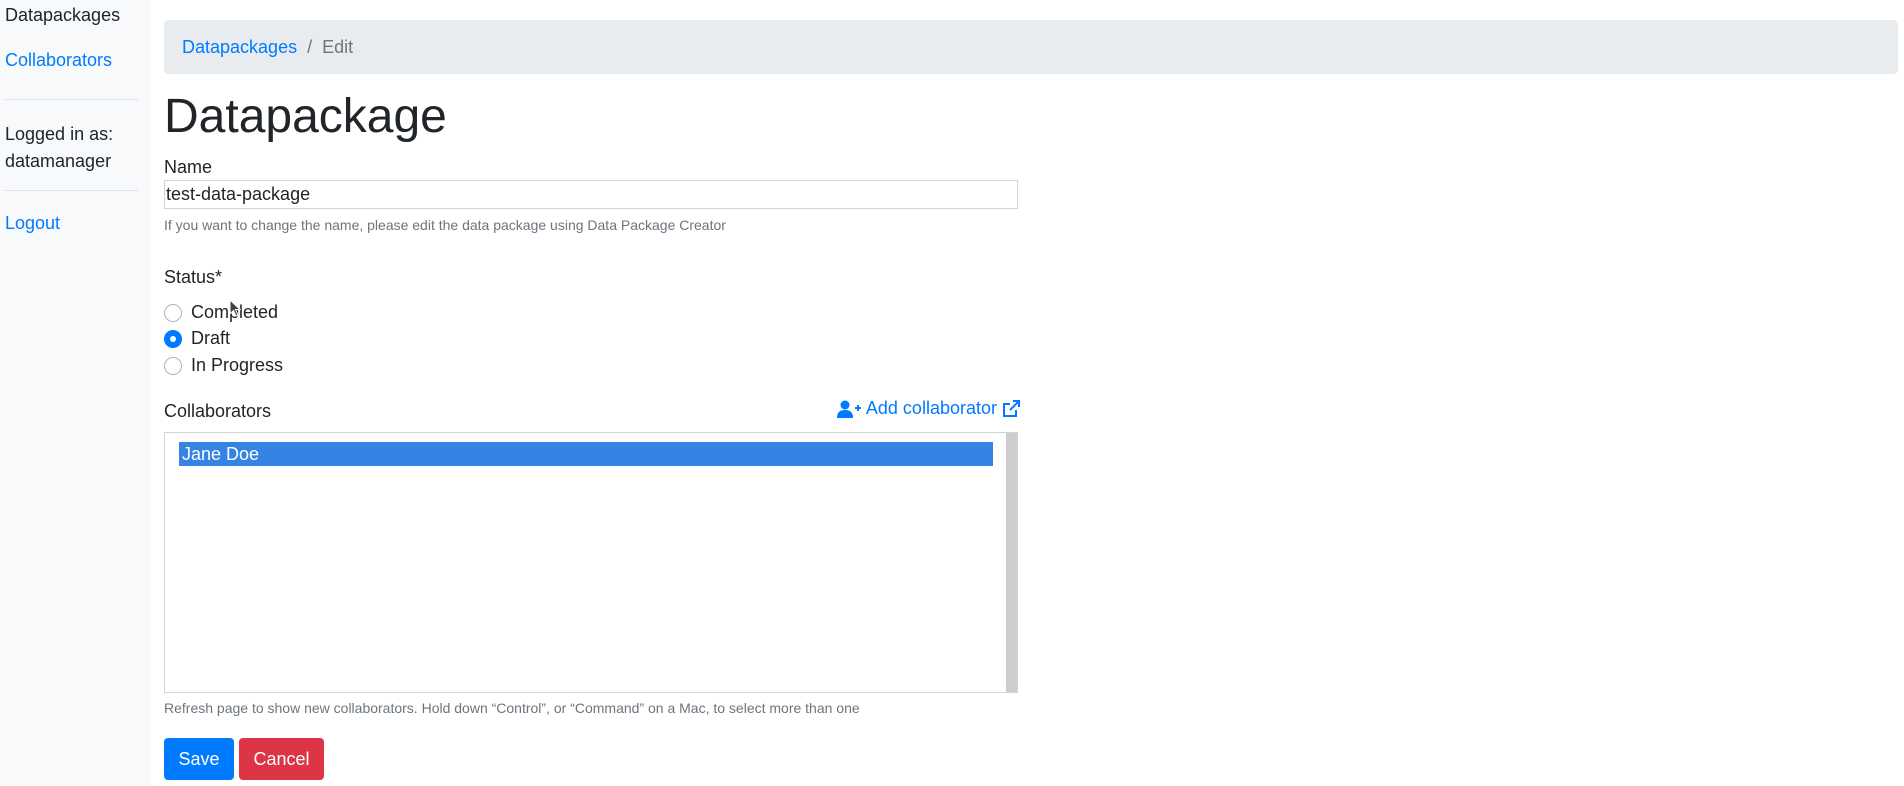  Describe the element at coordinates (58, 60) in the screenshot. I see `sidebar-item-collaborators: Collaborators` at that location.